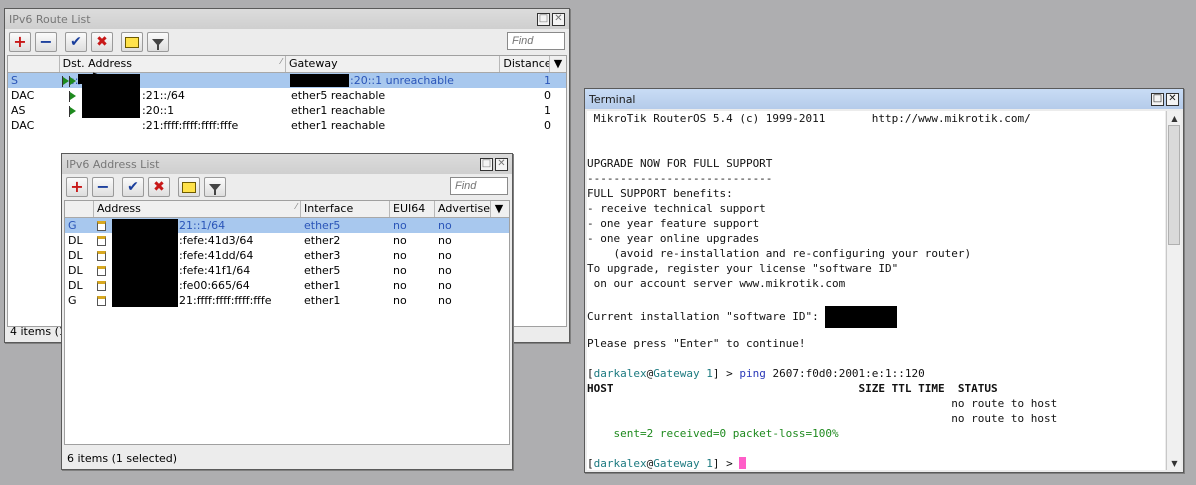 The image size is (1196, 485). I want to click on address-status: 6 items (1 selected), so click(122, 458).